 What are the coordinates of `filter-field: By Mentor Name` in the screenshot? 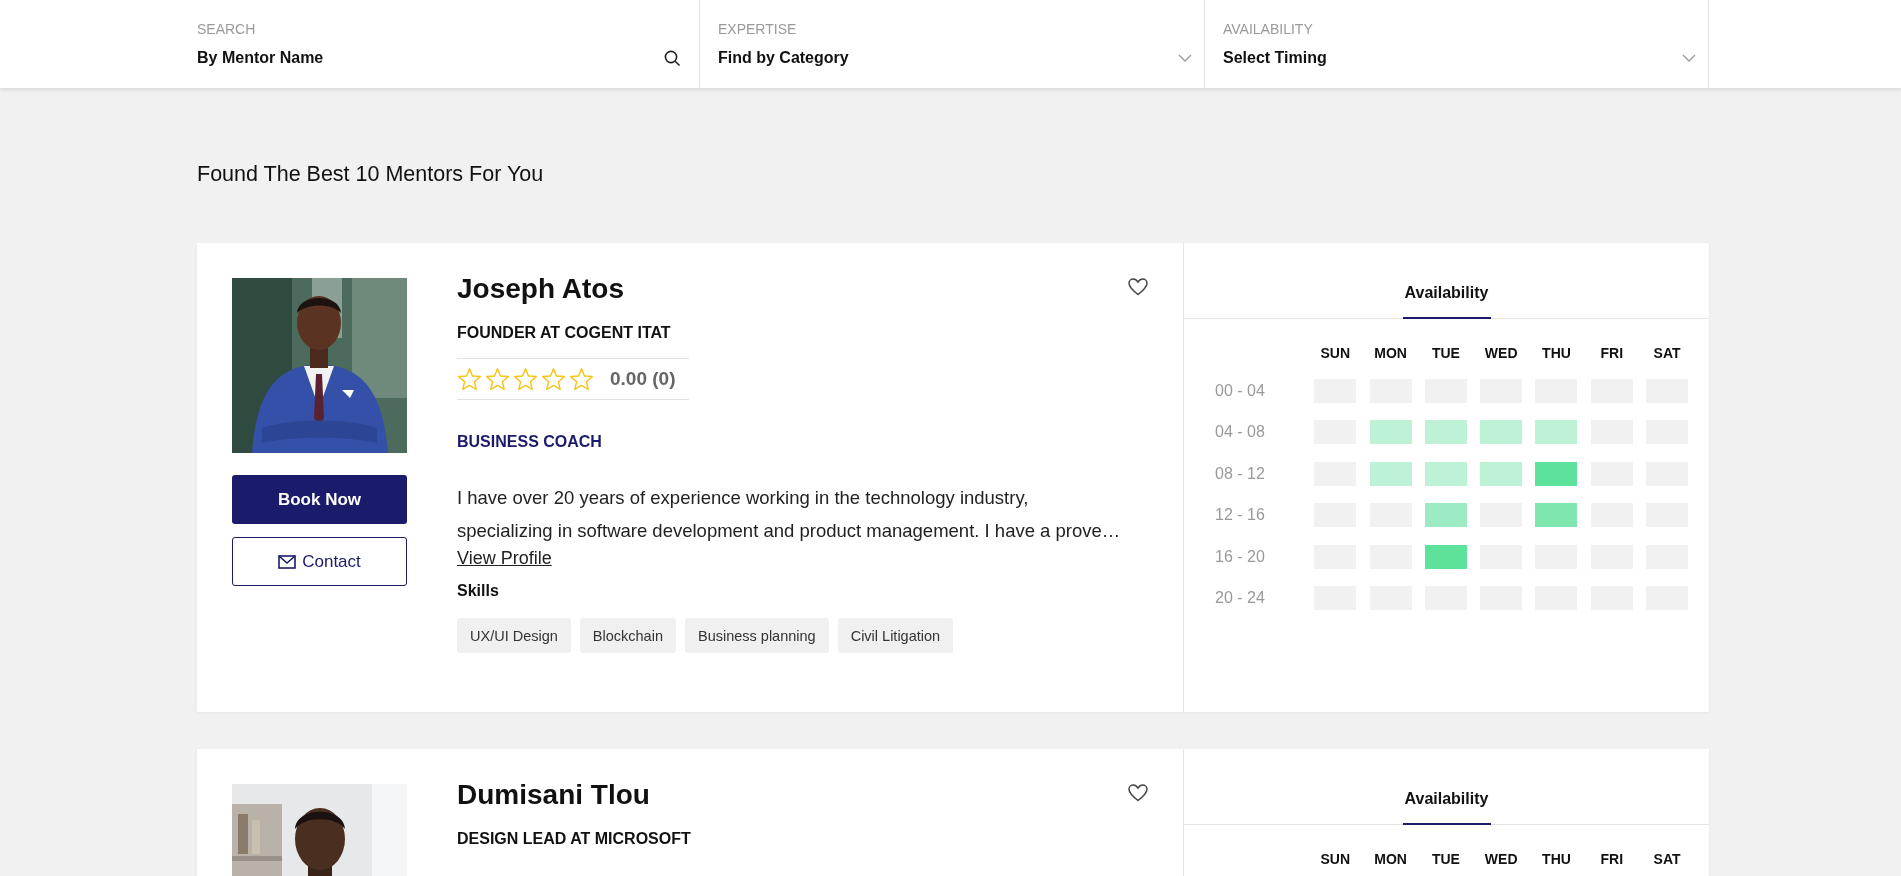 It's located at (260, 58).